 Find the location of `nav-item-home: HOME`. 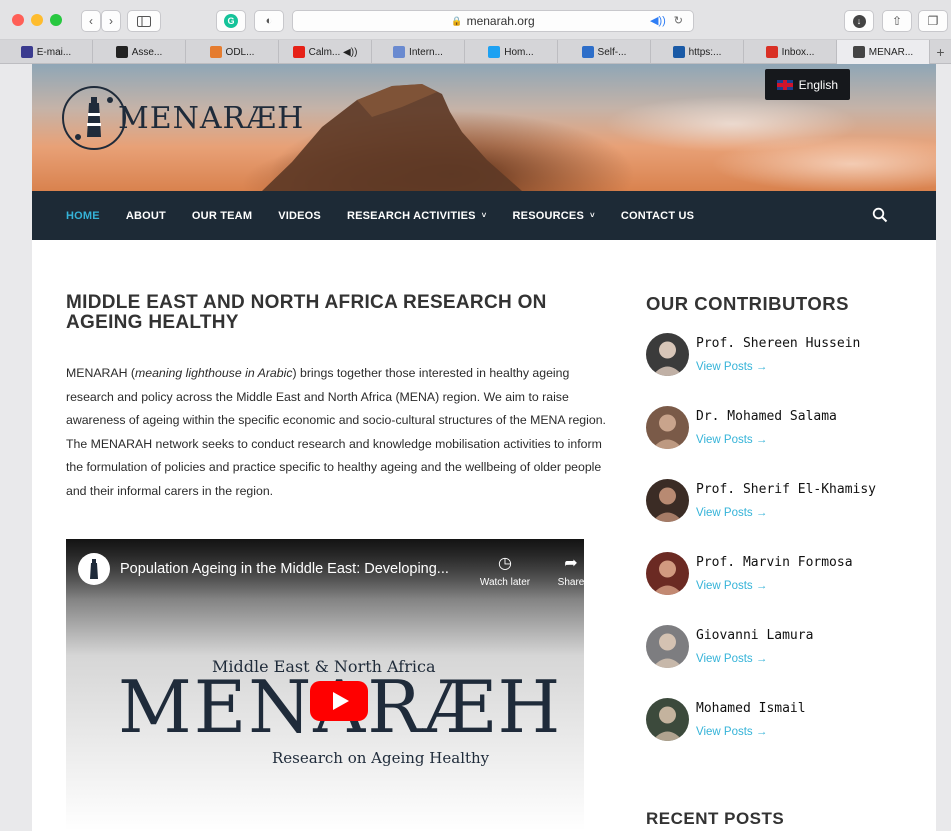

nav-item-home: HOME is located at coordinates (83, 216).